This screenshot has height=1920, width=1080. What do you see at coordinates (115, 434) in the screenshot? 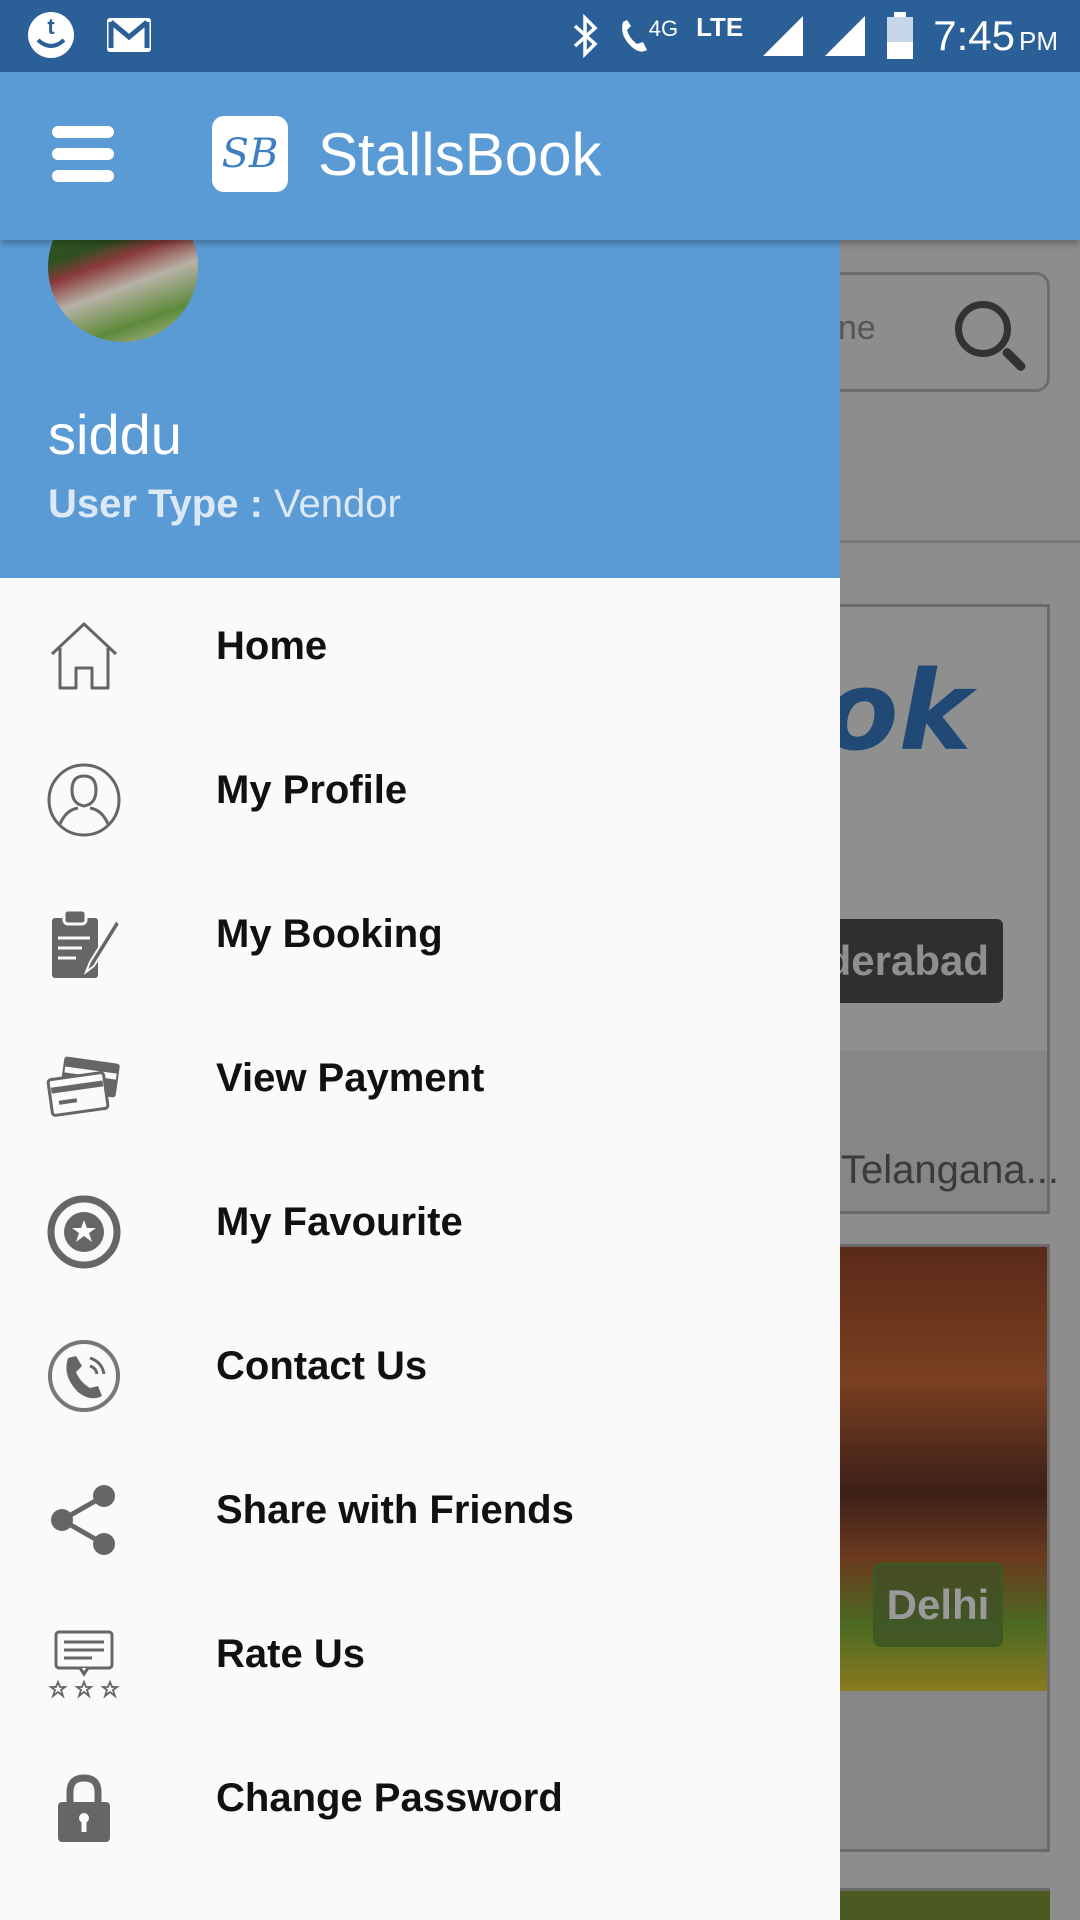
I see `username: siddu` at bounding box center [115, 434].